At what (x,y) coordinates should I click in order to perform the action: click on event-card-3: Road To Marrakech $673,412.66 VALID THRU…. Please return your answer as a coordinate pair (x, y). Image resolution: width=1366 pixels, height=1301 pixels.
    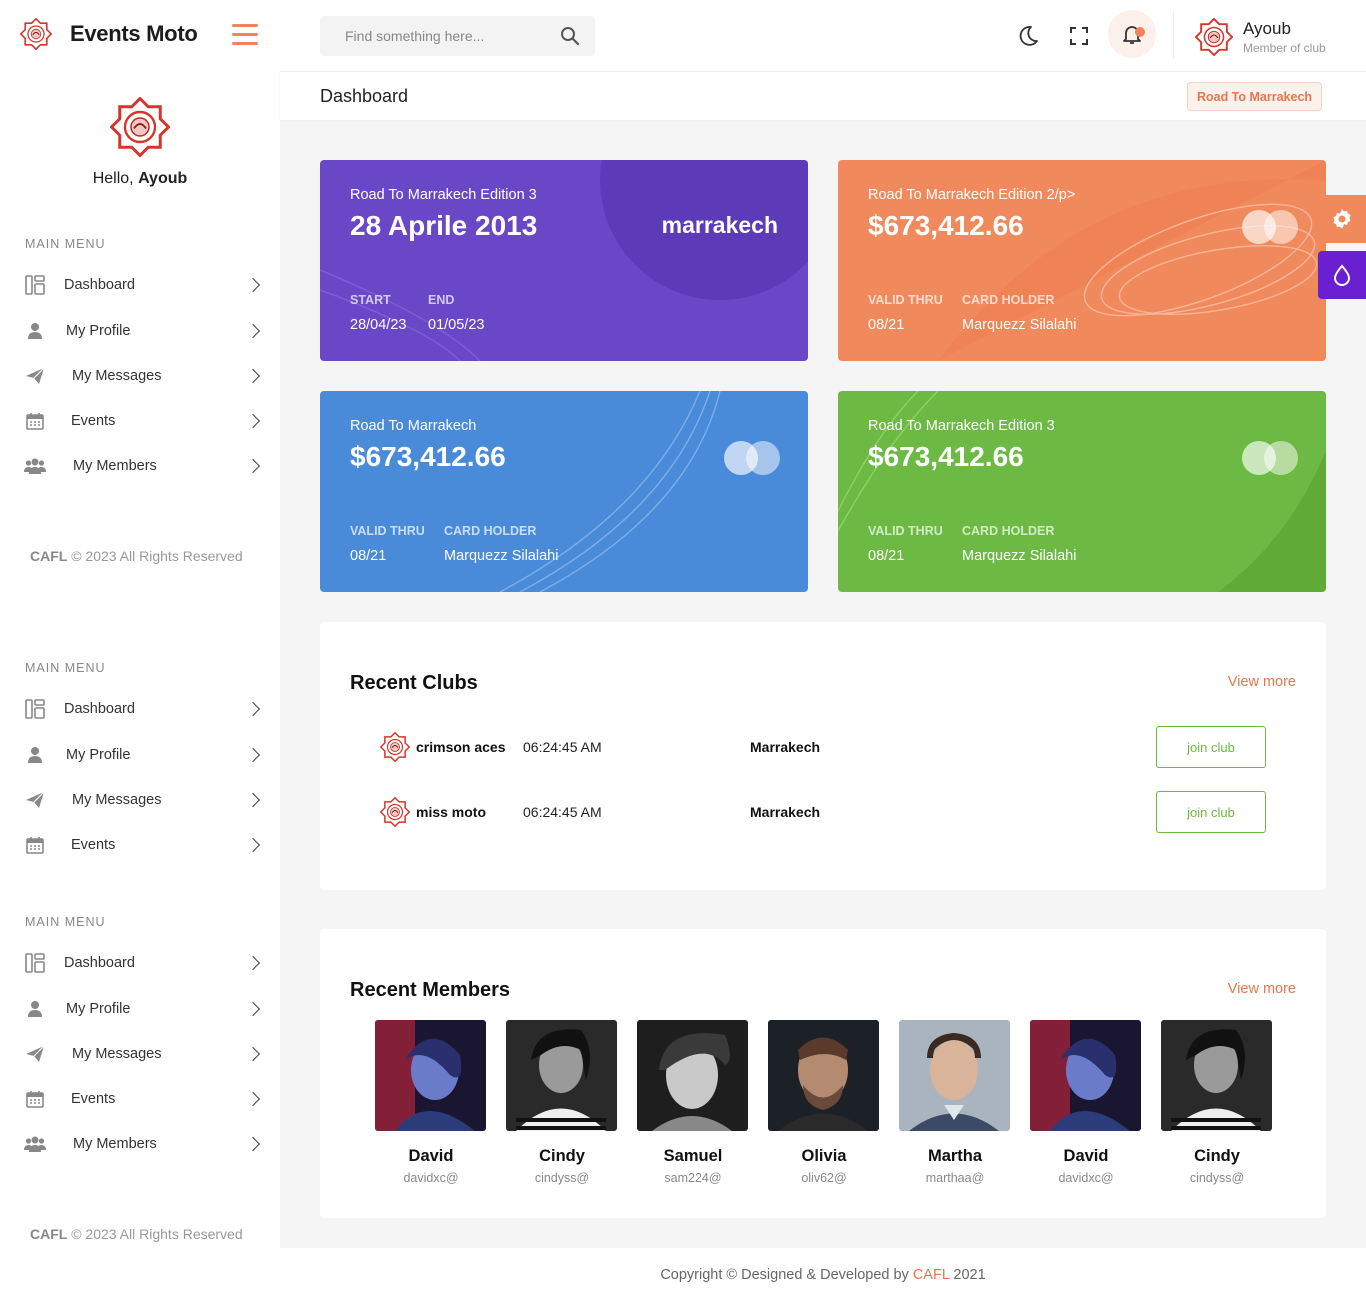
    Looking at the image, I should click on (564, 491).